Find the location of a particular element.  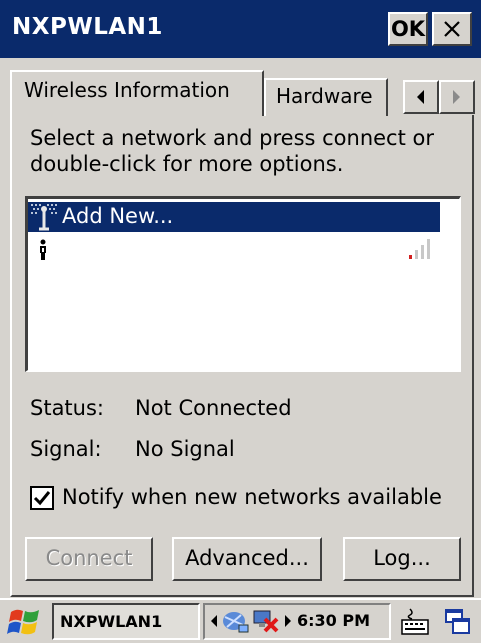

status-label: Status: is located at coordinates (67, 408).